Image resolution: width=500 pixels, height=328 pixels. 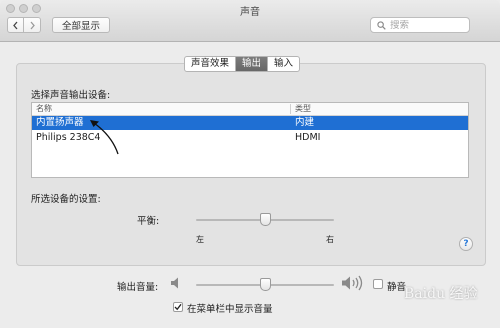 I want to click on baidu-jingyan-watermark: Baidu 经验, so click(x=441, y=294).